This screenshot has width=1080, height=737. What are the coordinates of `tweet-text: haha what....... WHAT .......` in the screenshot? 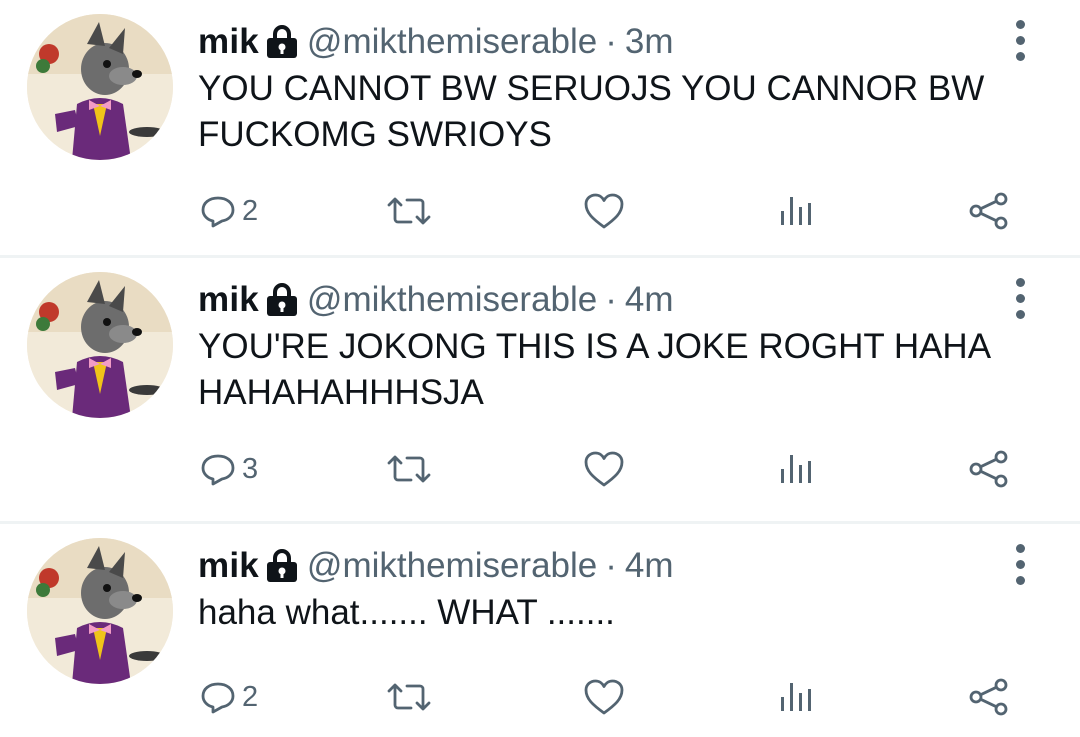 It's located at (406, 612).